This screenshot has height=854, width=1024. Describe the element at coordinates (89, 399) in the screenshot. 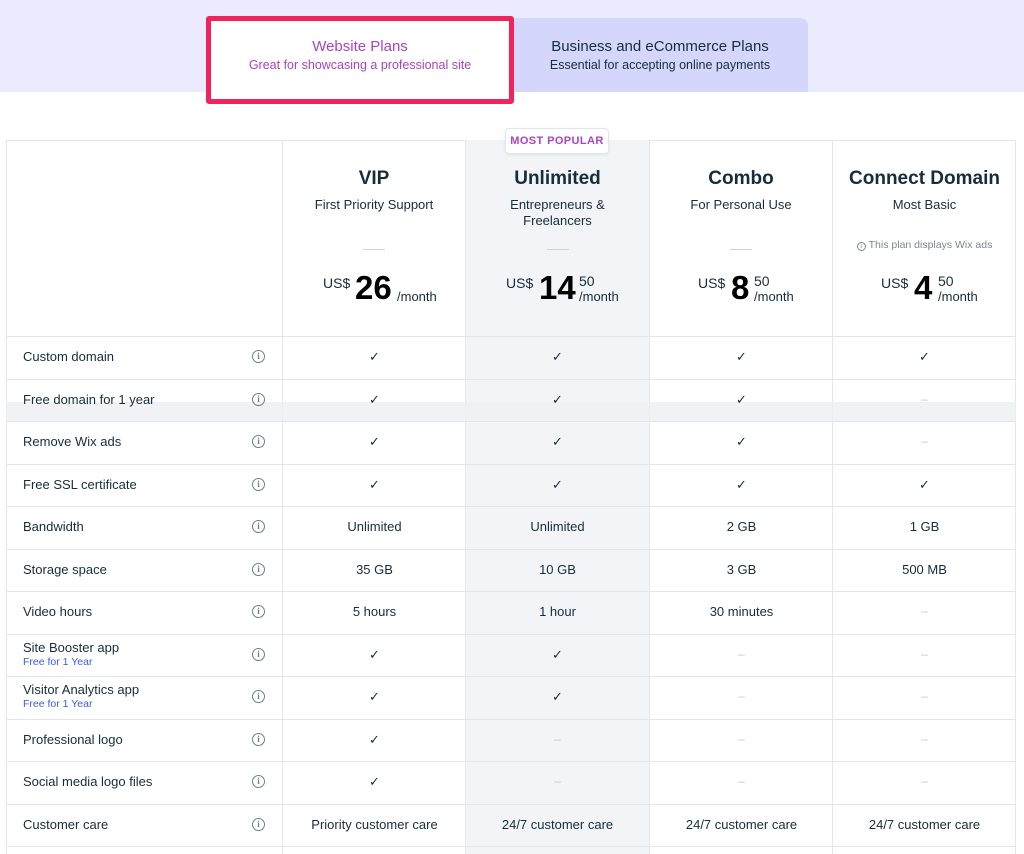

I see `feature-label: Free domain for 1 year` at that location.